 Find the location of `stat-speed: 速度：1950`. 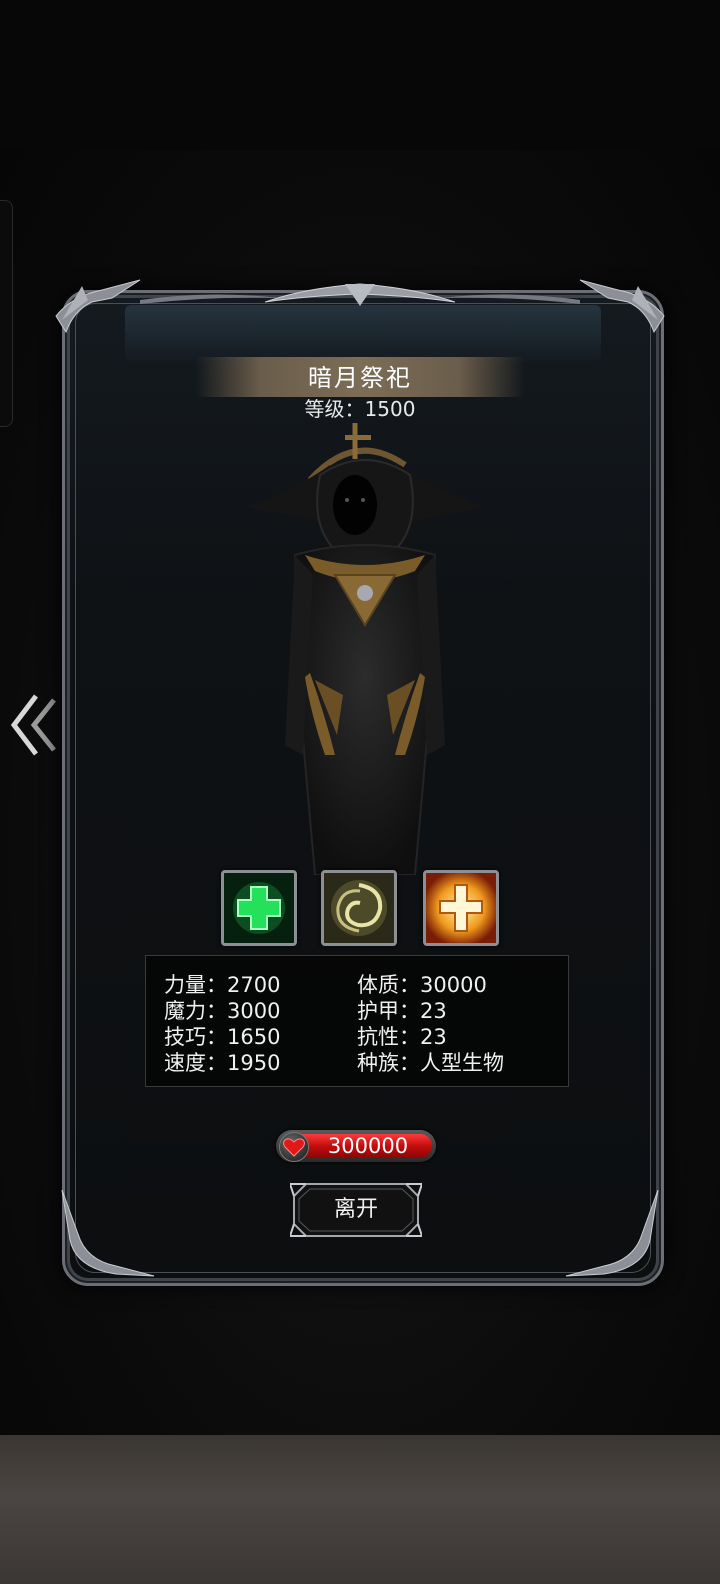

stat-speed: 速度：1950 is located at coordinates (222, 1063).